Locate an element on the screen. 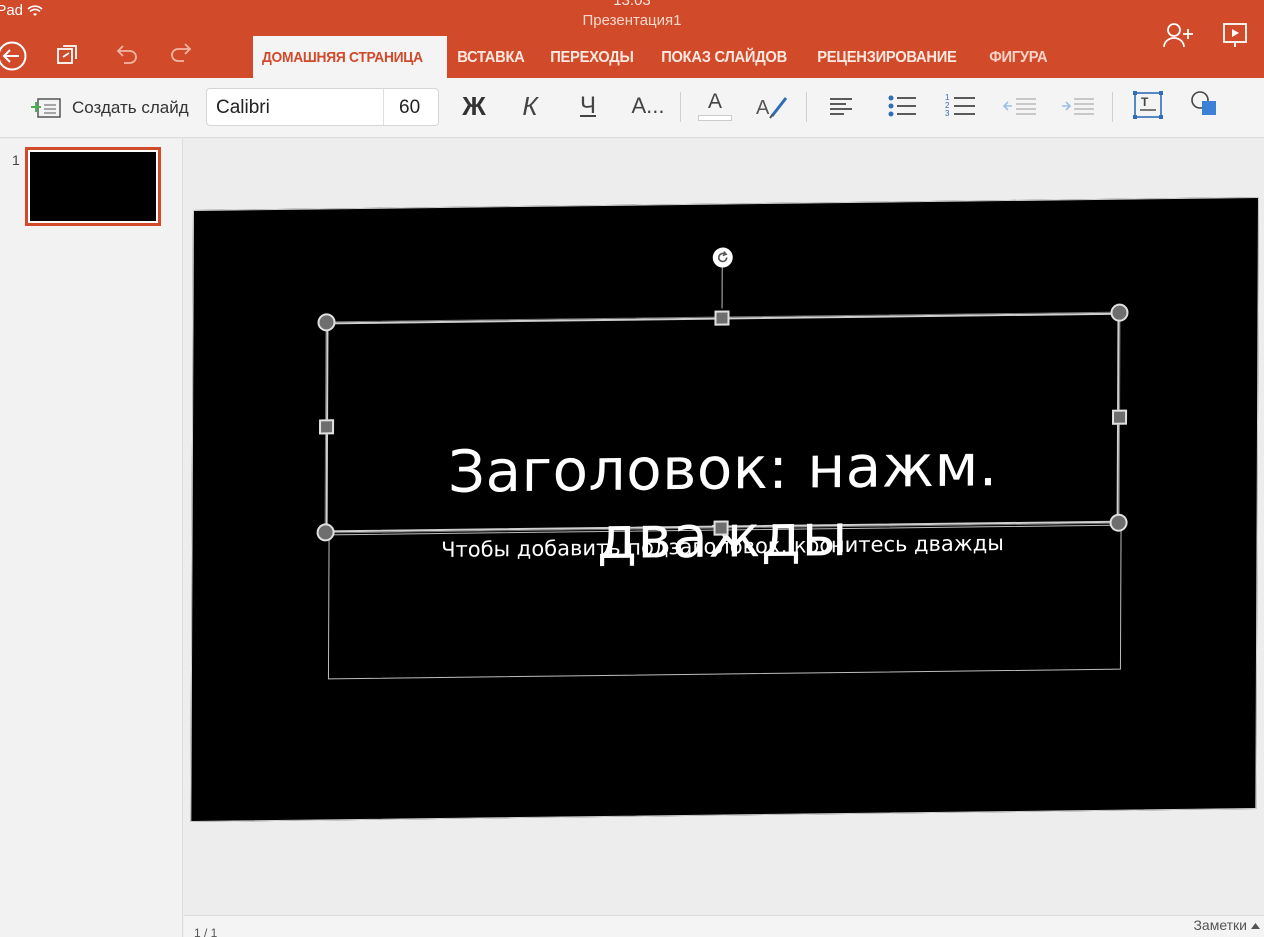  status-footer: 1 / 1 Заметки is located at coordinates (724, 926).